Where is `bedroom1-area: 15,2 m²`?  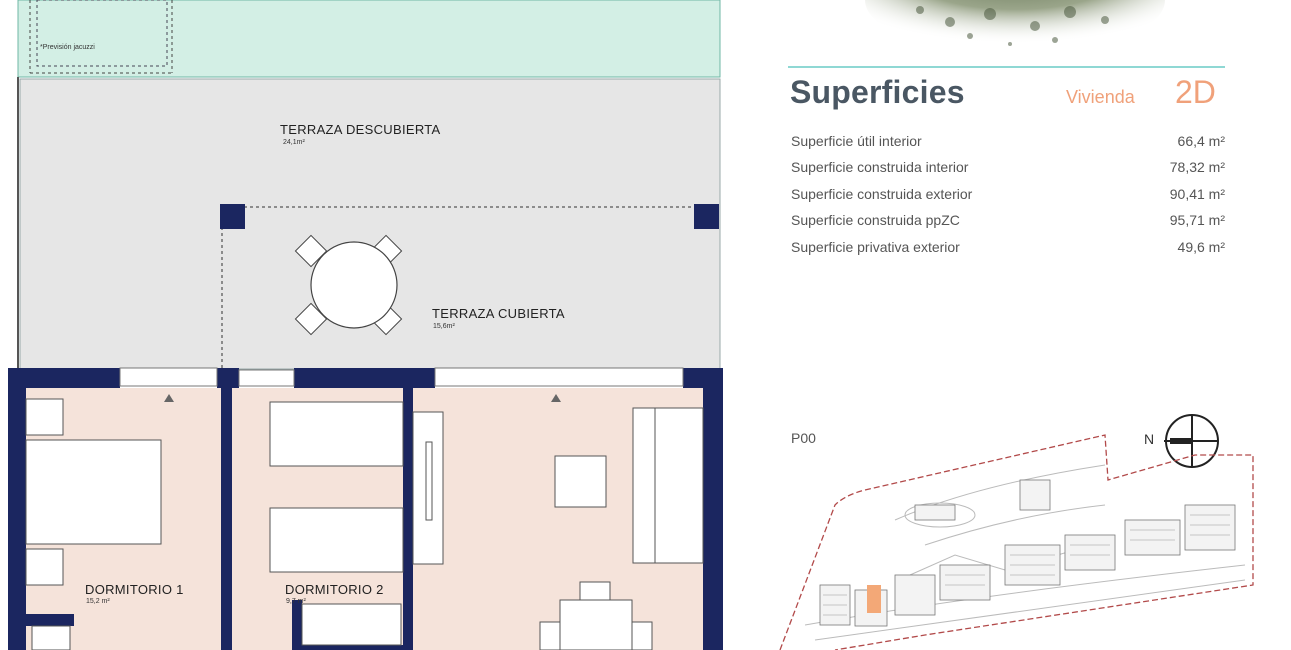
bedroom1-area: 15,2 m² is located at coordinates (98, 601).